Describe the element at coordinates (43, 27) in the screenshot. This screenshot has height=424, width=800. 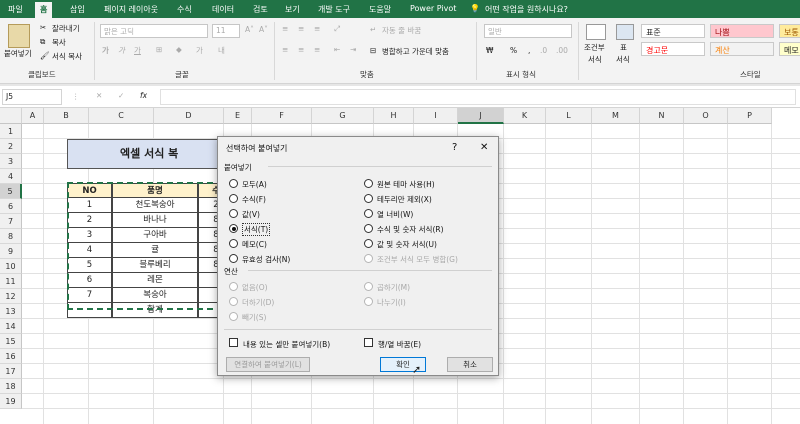
I see `cut-icon: ✂` at that location.